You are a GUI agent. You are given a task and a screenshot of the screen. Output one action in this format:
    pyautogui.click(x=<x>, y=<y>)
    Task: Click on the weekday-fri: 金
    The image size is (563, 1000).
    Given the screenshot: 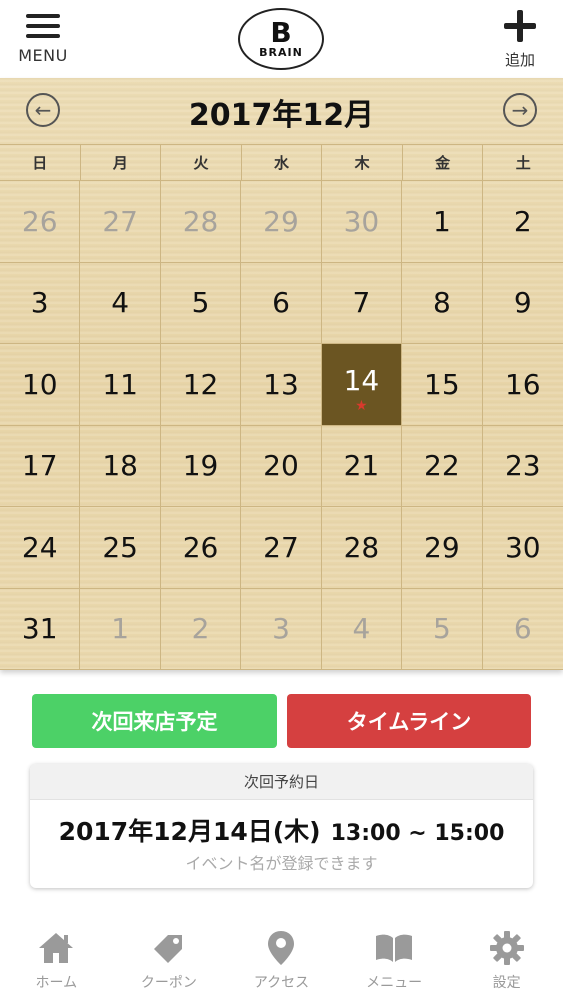 What is the action you would take?
    pyautogui.click(x=443, y=162)
    